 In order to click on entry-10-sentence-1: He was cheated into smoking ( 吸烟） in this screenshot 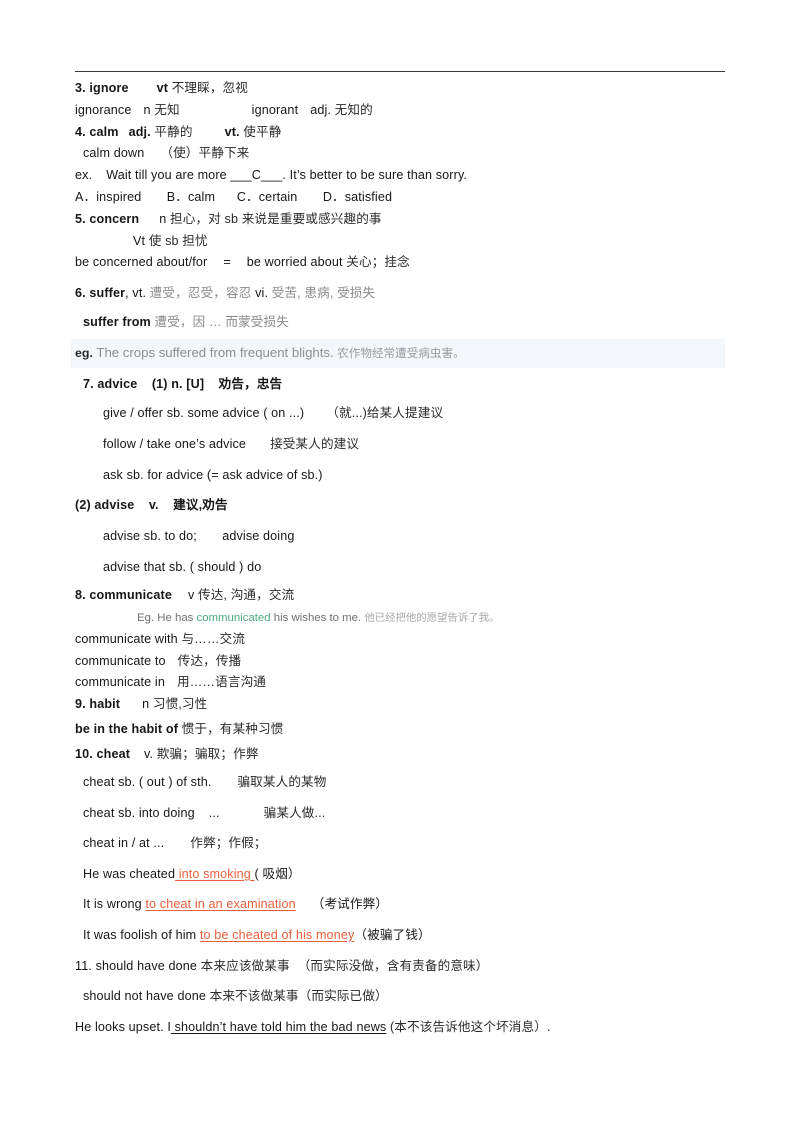, I will do `click(405, 874)`.